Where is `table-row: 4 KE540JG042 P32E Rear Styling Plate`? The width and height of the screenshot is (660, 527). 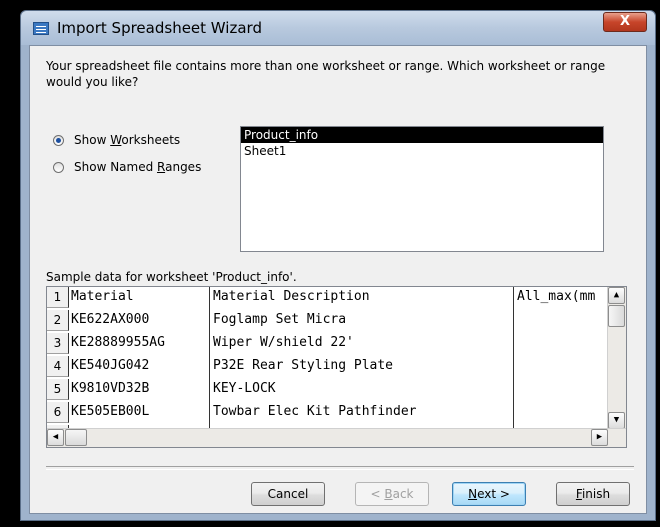
table-row: 4 KE540JG042 P32E Rear Styling Plate is located at coordinates (327, 366).